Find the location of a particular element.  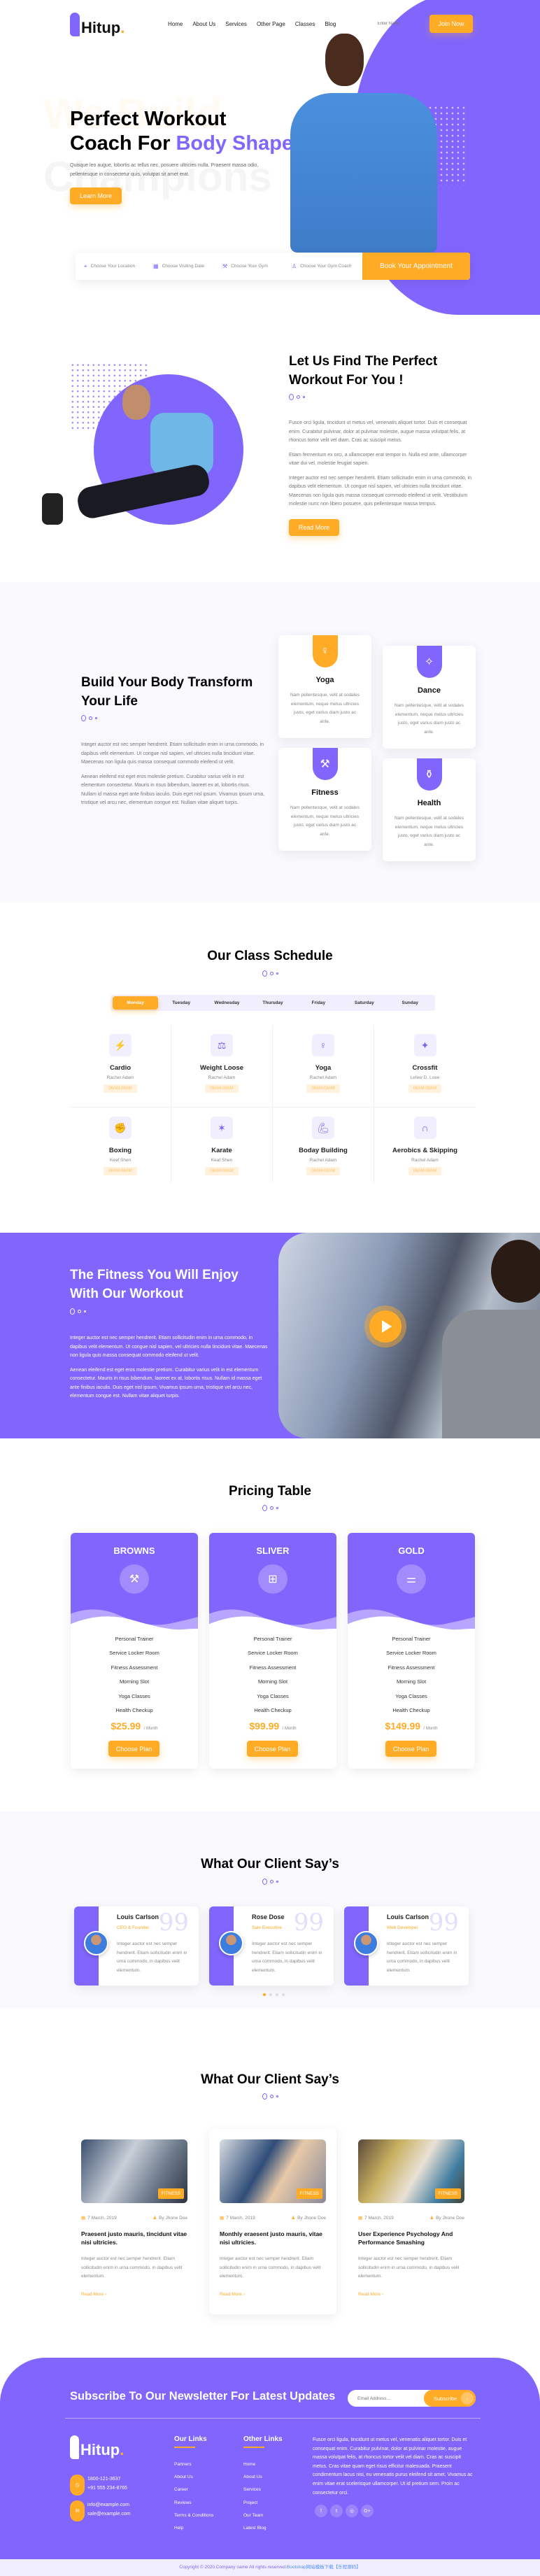

search-input is located at coordinates (398, 23).